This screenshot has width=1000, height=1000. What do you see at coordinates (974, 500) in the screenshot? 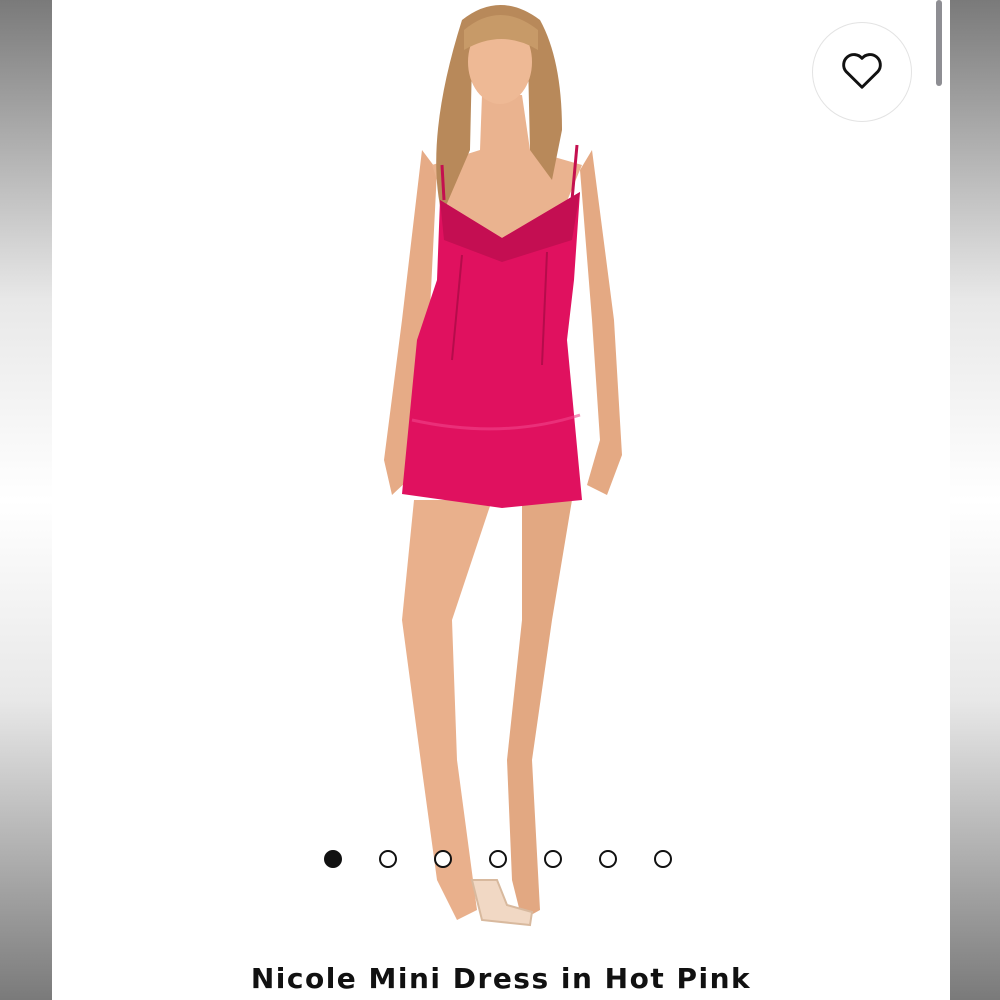
I see `right-backdrop` at bounding box center [974, 500].